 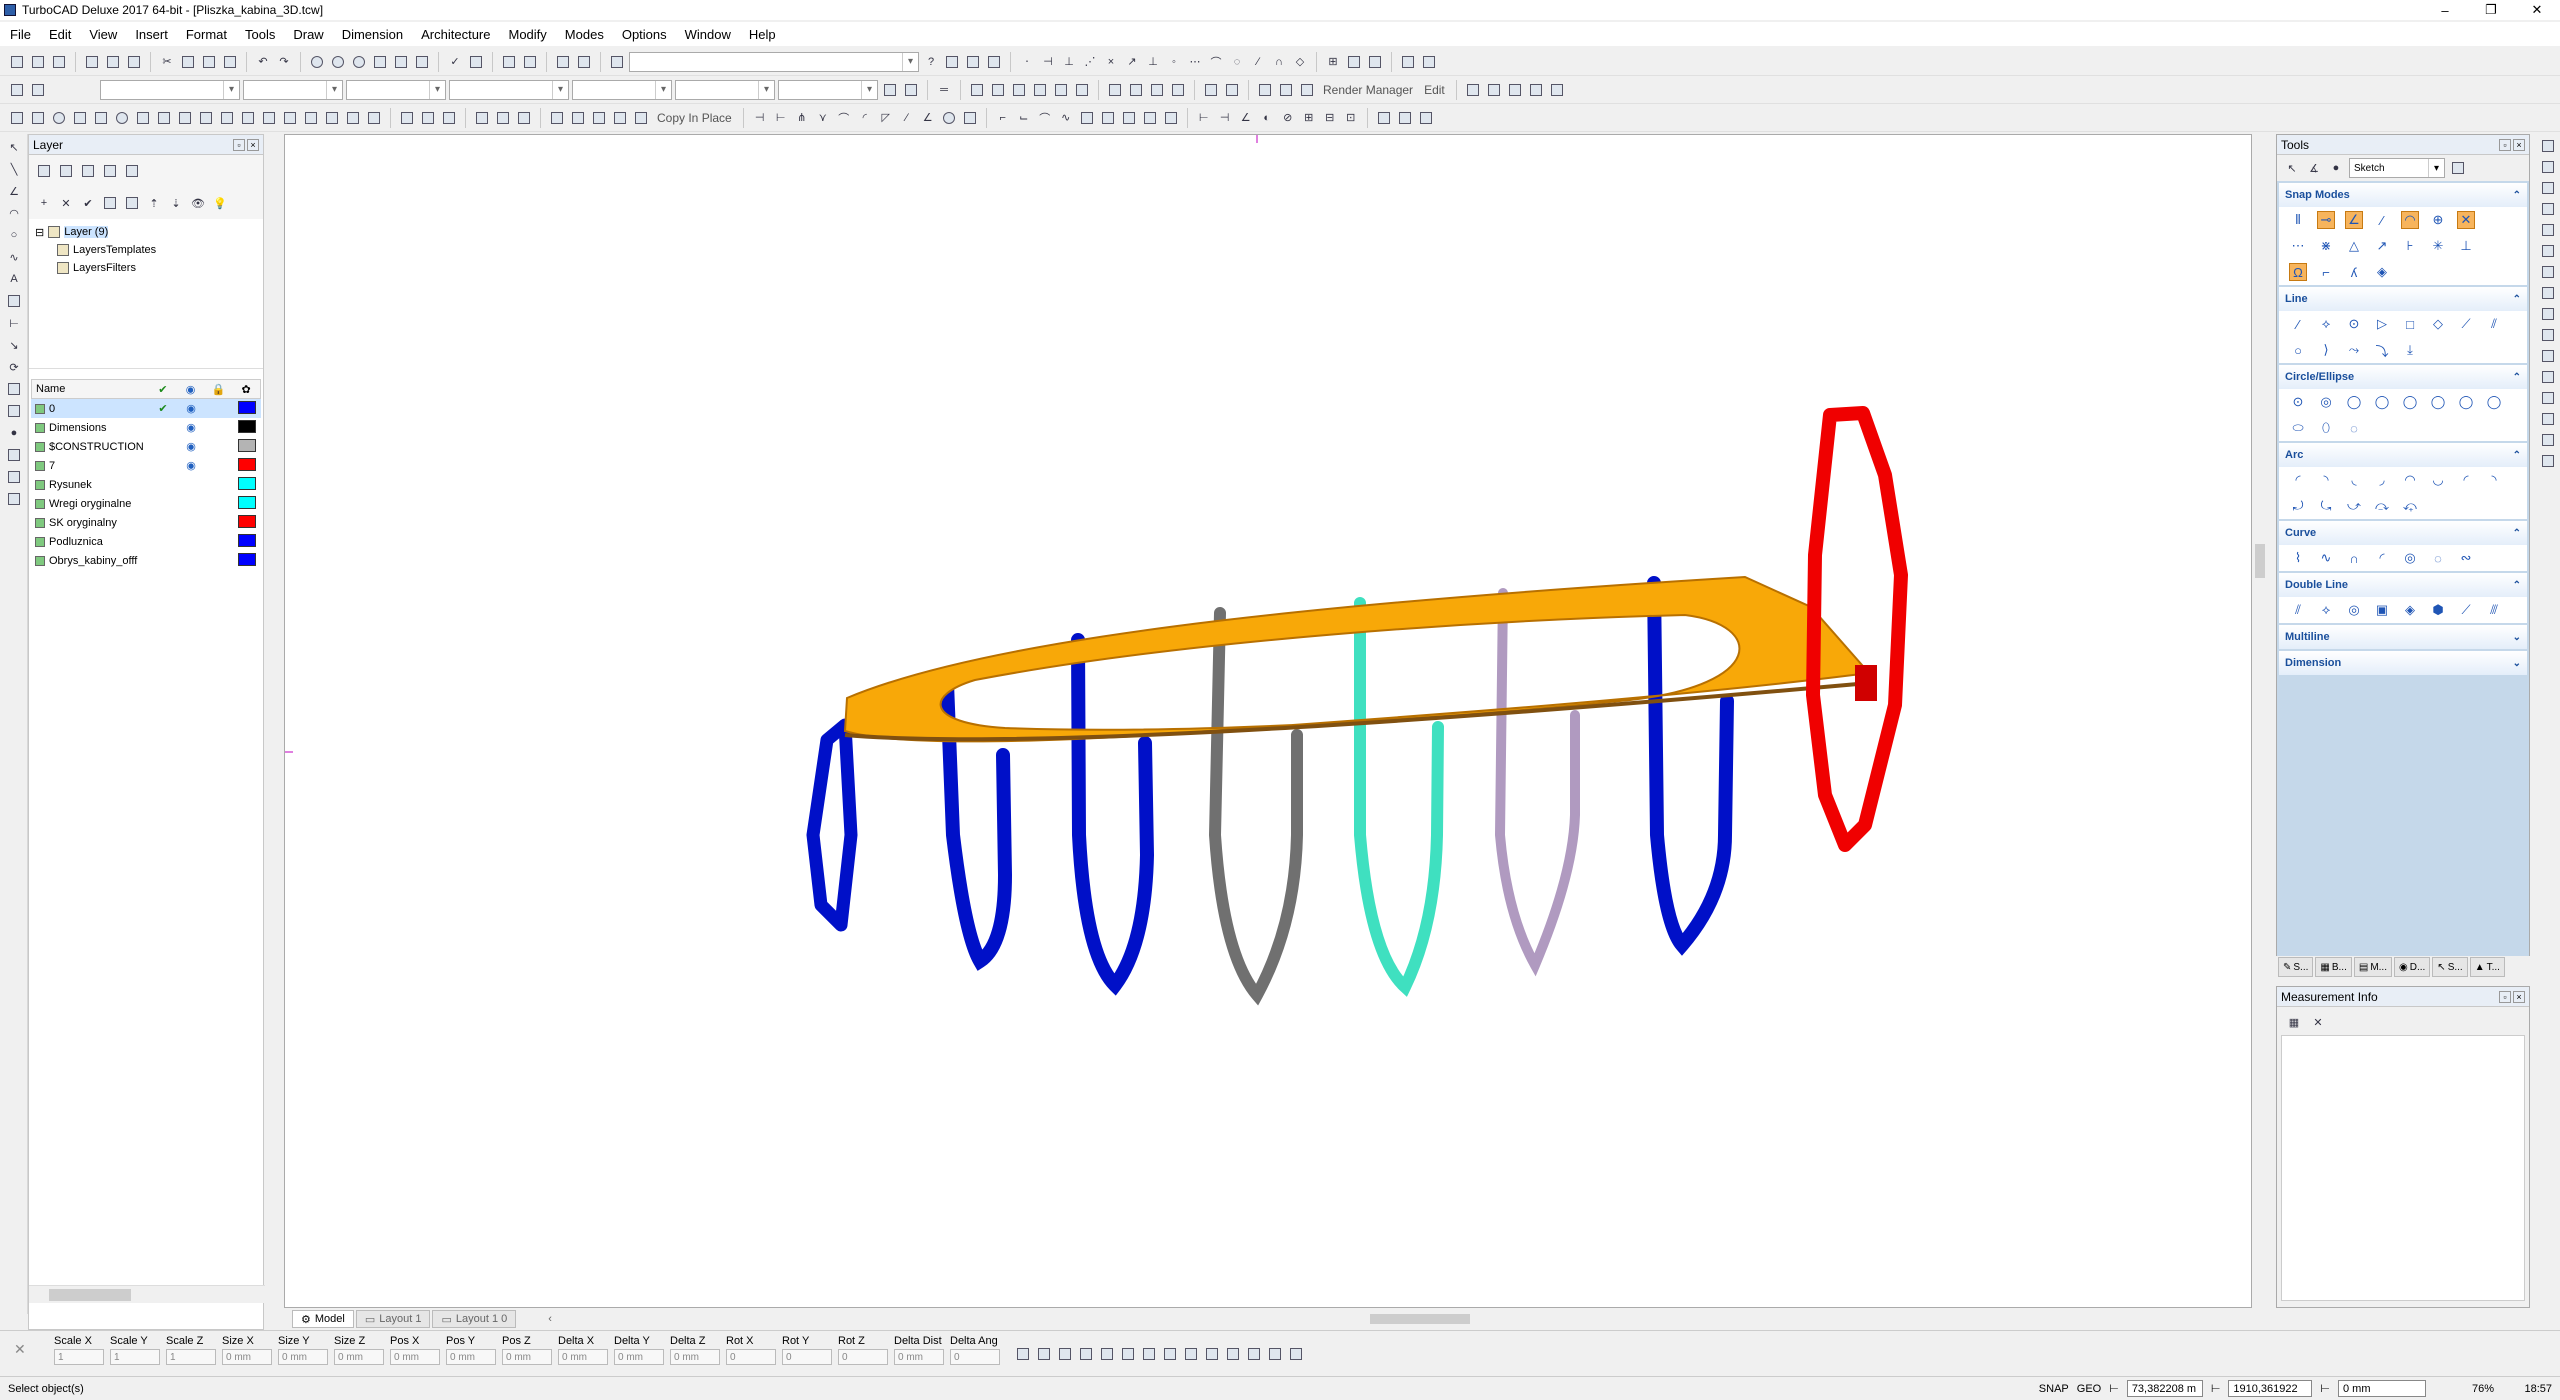 What do you see at coordinates (2466, 246) in the screenshot?
I see `snap-perpendicular-icon-2: ⊥` at bounding box center [2466, 246].